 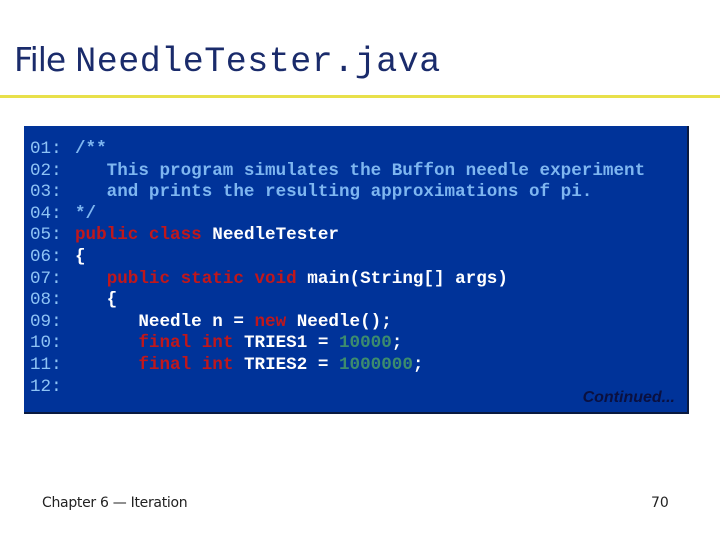 I want to click on code-token-keyword: new, so click(x=275, y=321).